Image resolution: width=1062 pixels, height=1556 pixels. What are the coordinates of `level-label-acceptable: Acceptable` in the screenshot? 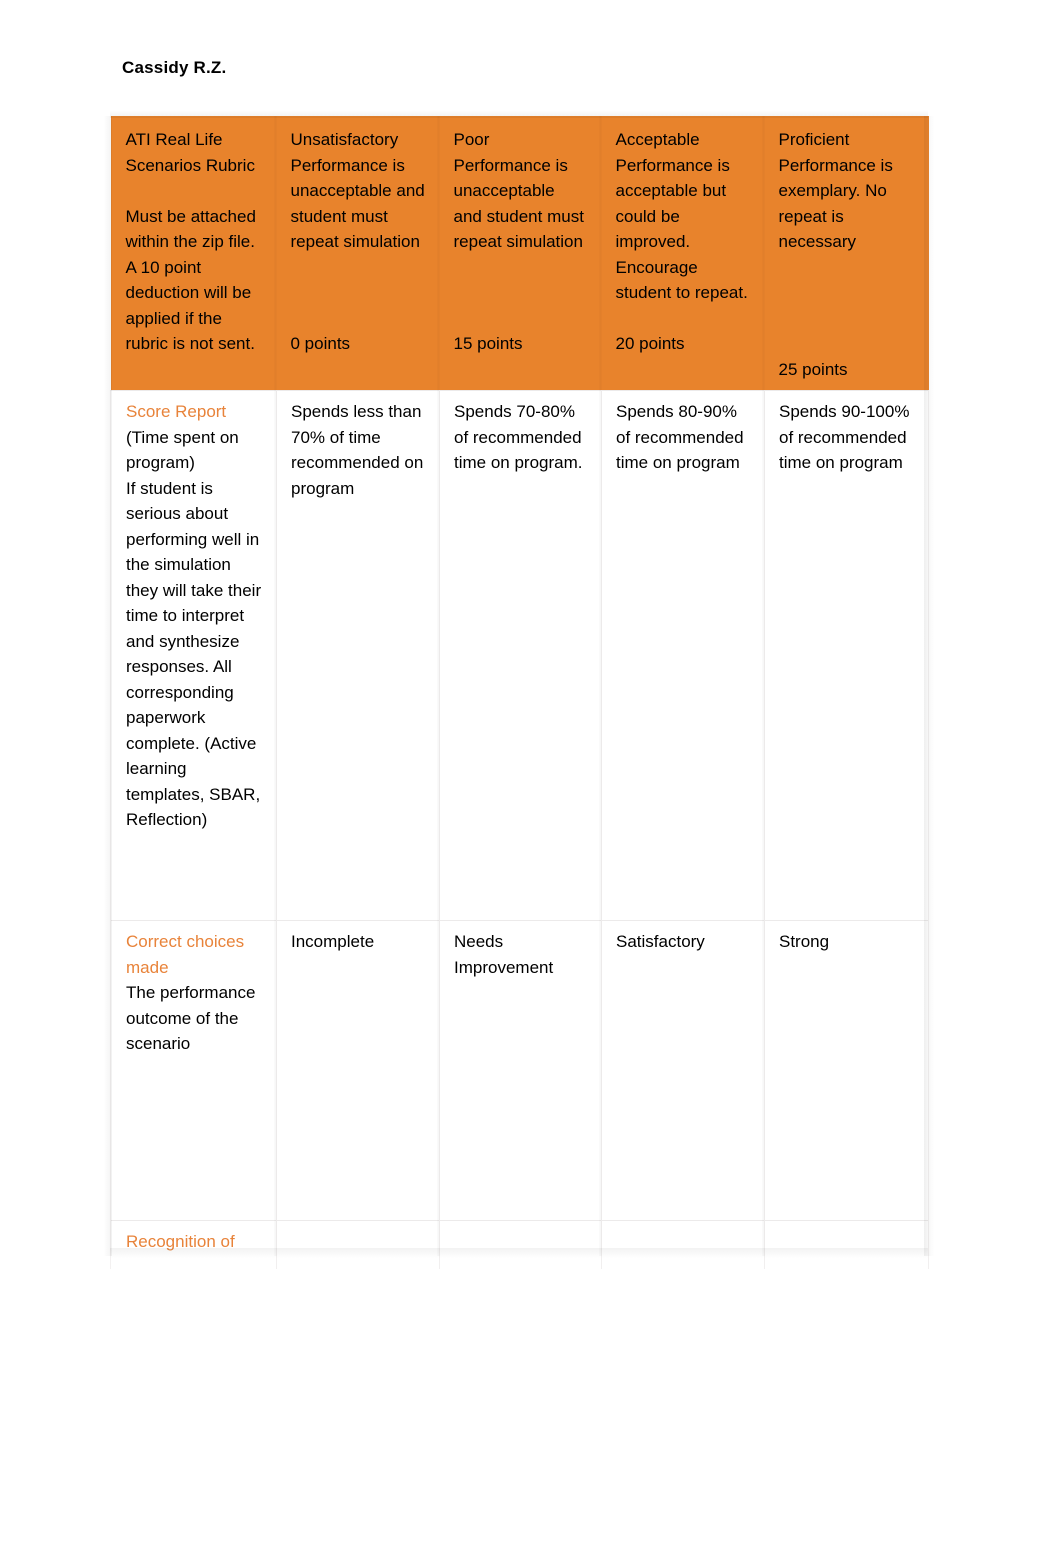 It's located at (657, 139).